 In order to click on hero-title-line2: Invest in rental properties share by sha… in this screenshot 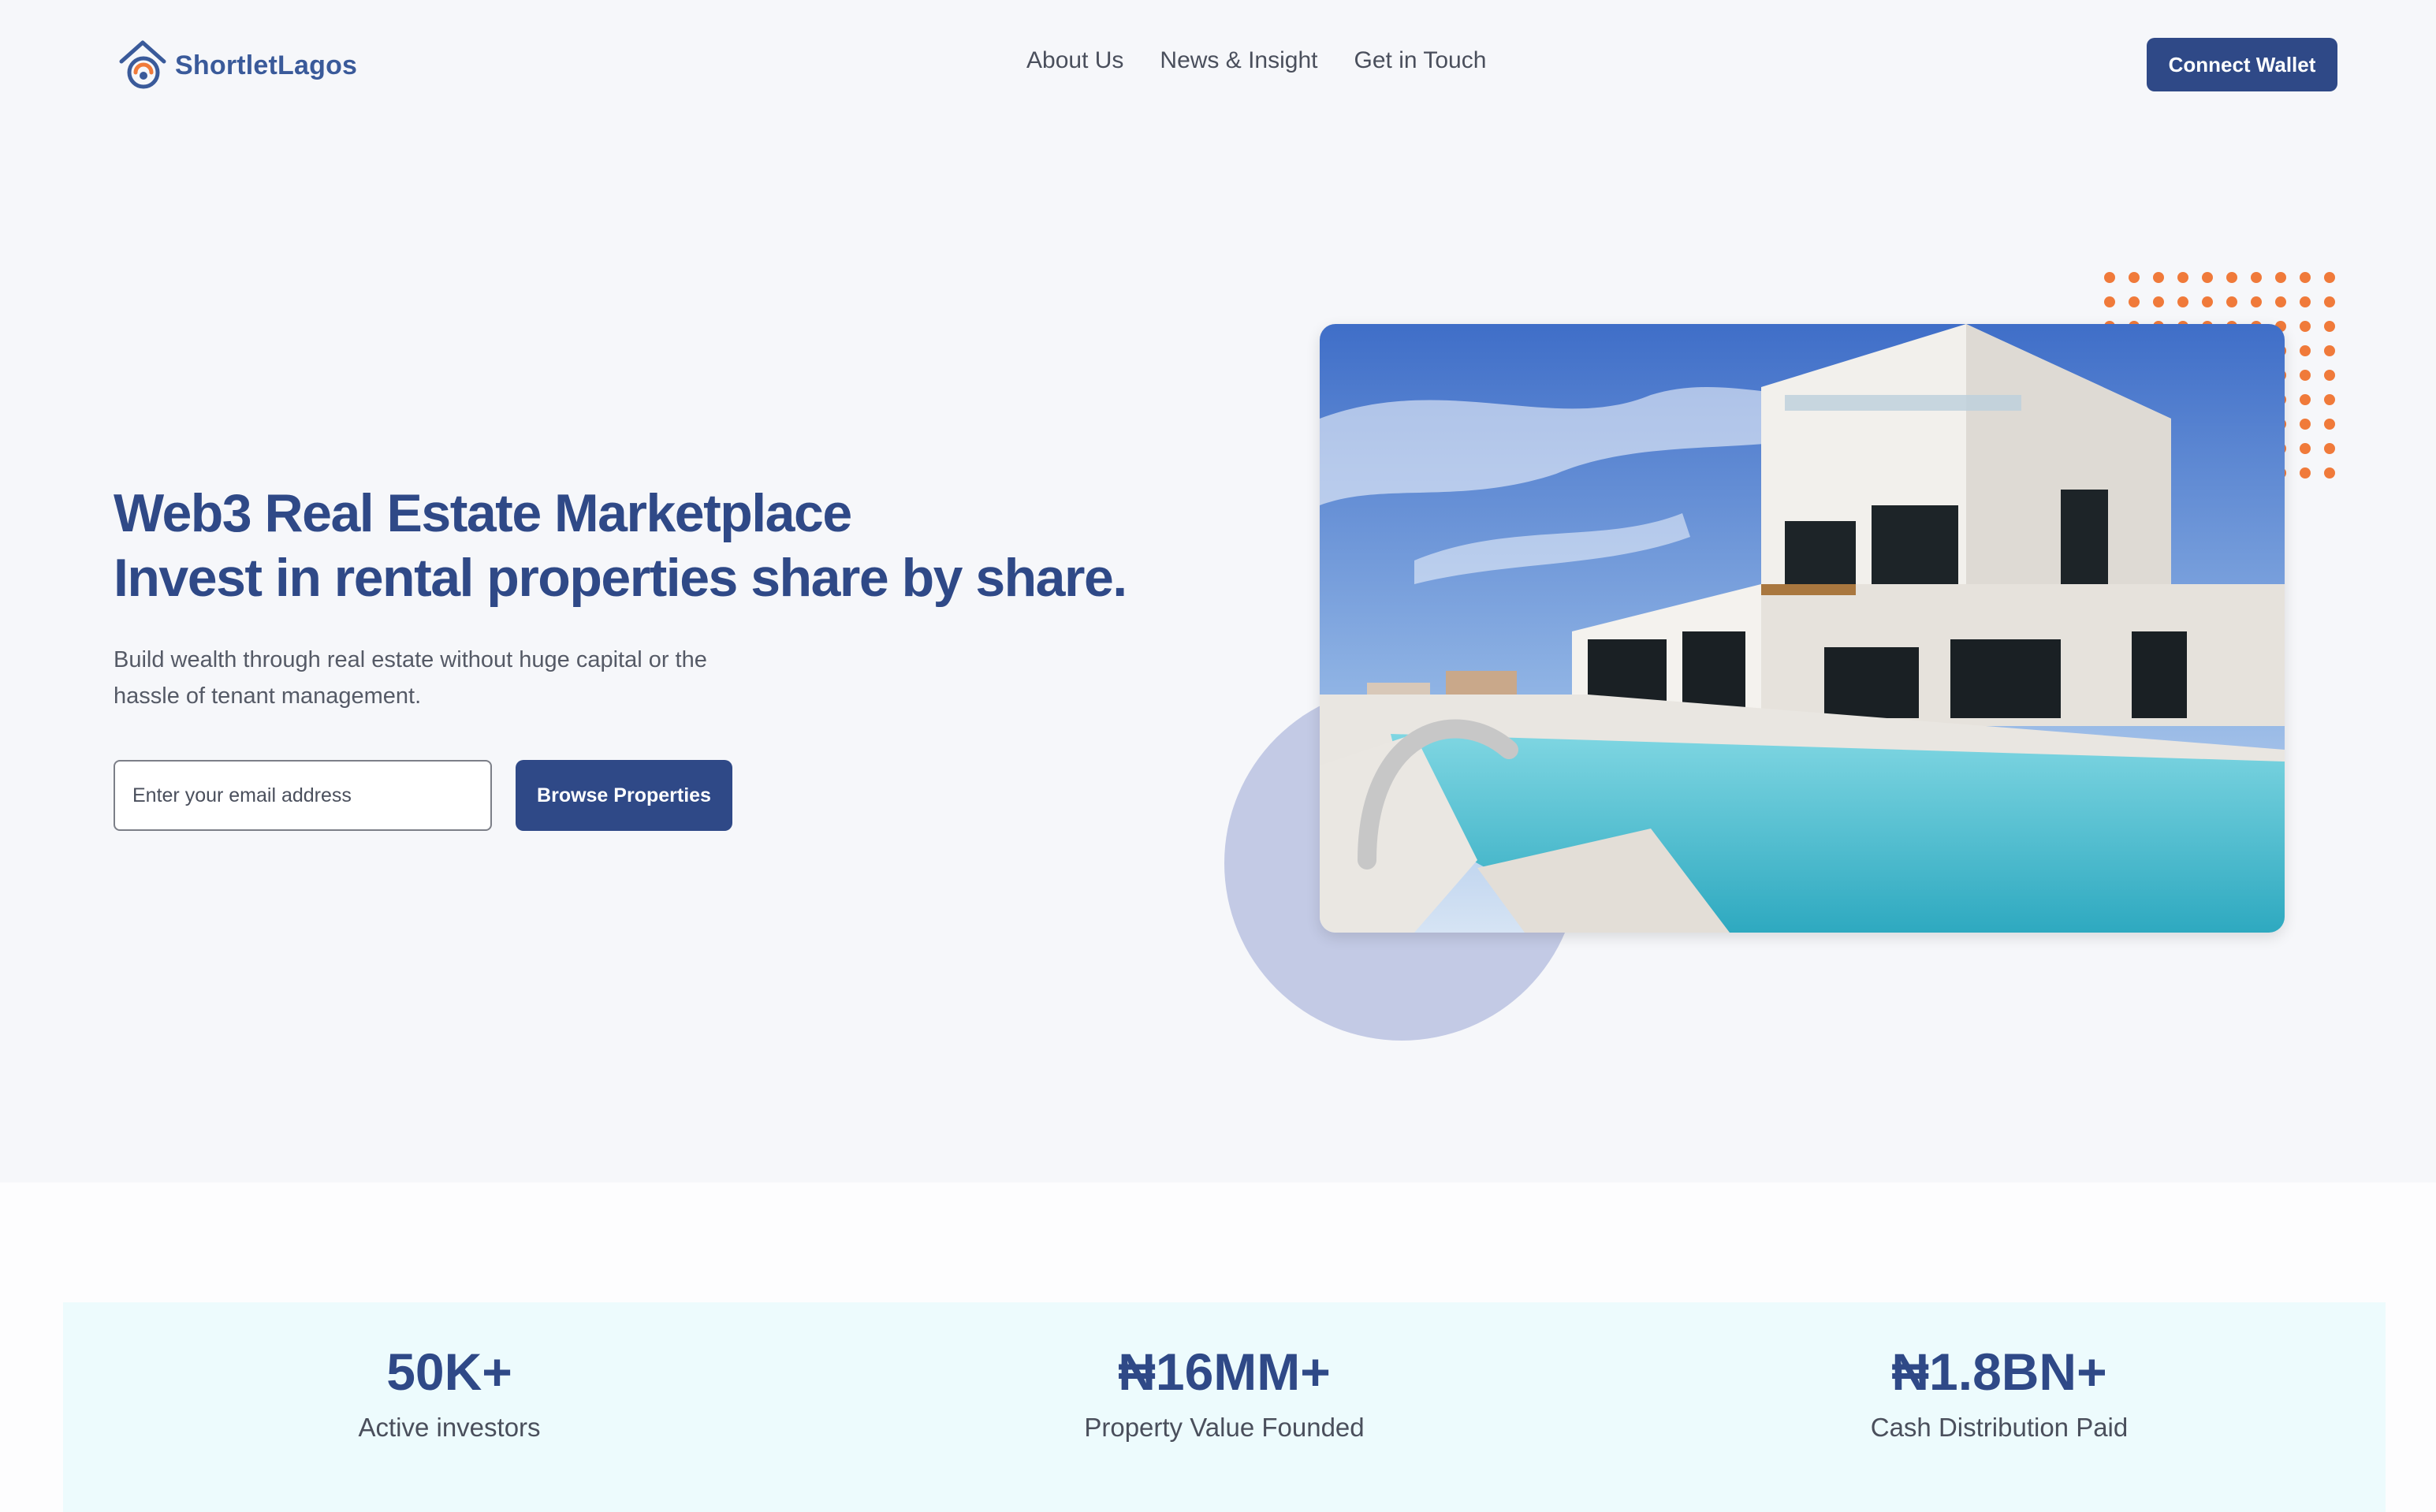, I will do `click(620, 578)`.